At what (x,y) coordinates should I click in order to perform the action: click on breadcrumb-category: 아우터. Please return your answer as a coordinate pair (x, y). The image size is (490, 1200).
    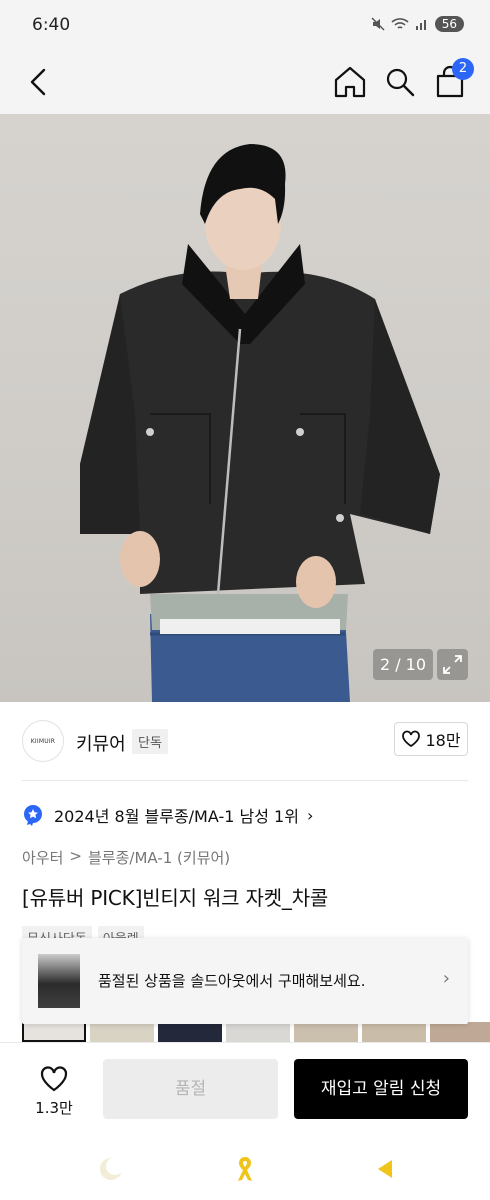
    Looking at the image, I should click on (42, 857).